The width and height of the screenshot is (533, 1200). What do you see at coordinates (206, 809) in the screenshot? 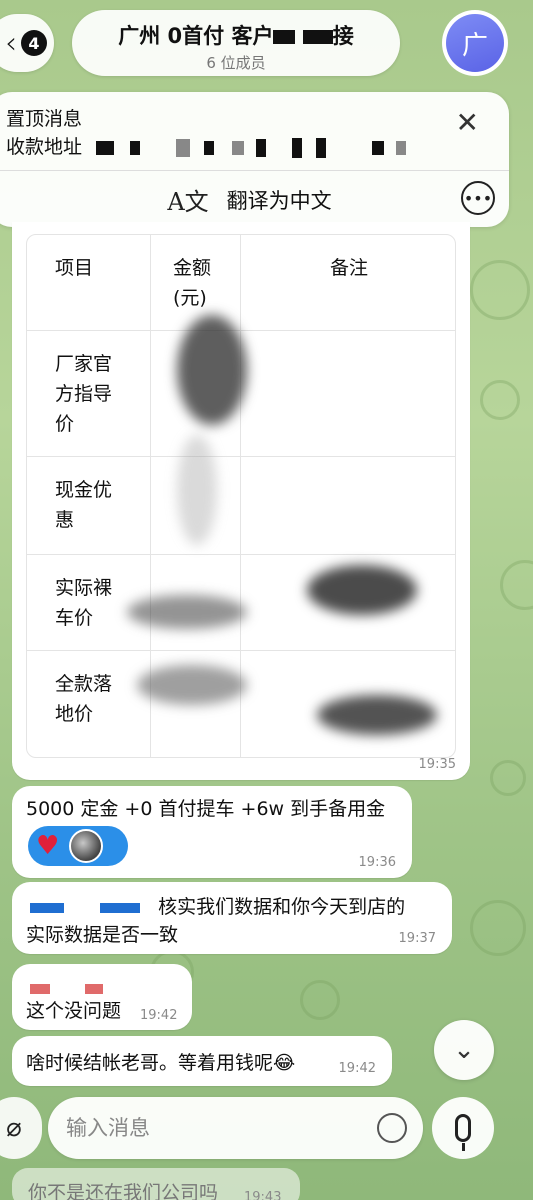
I see `message-text: 5000 定金 +0 首付提车 +6w 到手备用金` at bounding box center [206, 809].